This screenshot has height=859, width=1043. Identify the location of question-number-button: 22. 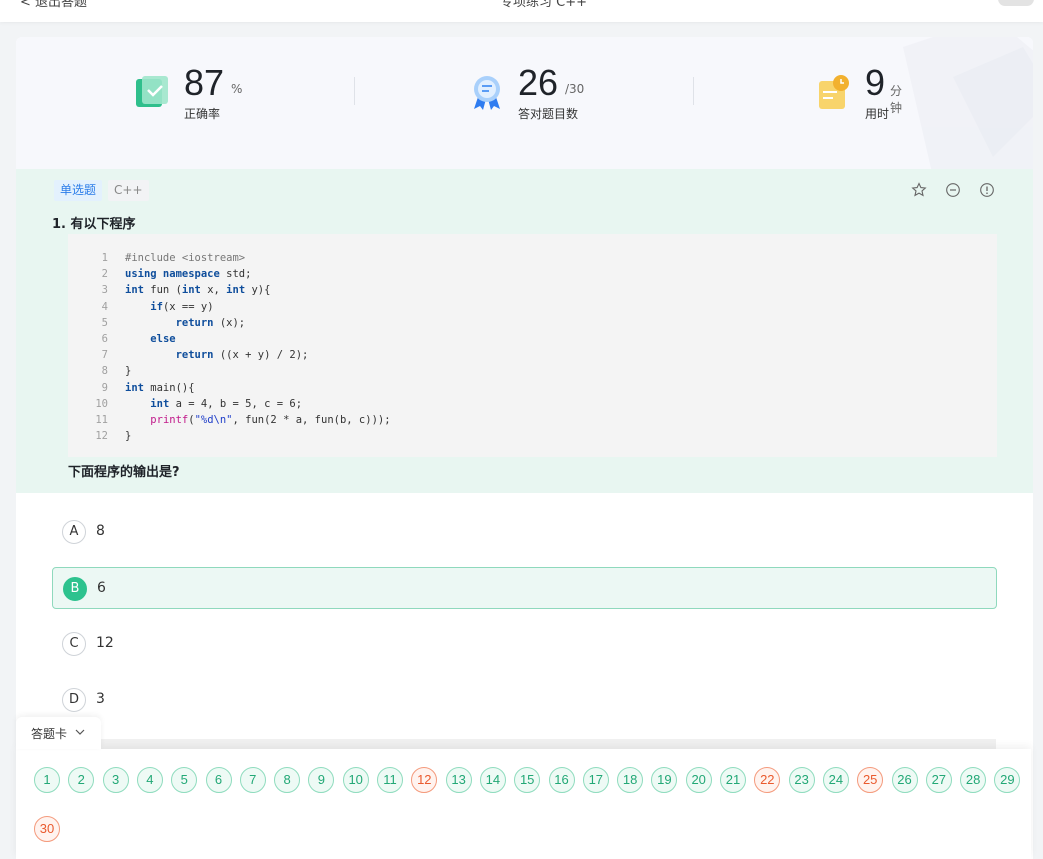
(767, 780).